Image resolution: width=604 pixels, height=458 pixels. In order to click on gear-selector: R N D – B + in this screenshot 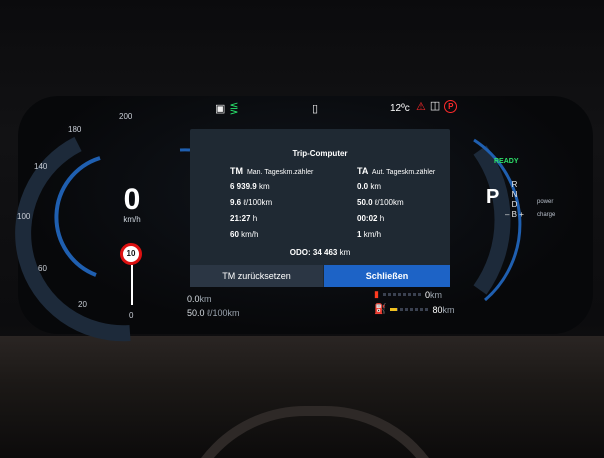, I will do `click(514, 200)`.